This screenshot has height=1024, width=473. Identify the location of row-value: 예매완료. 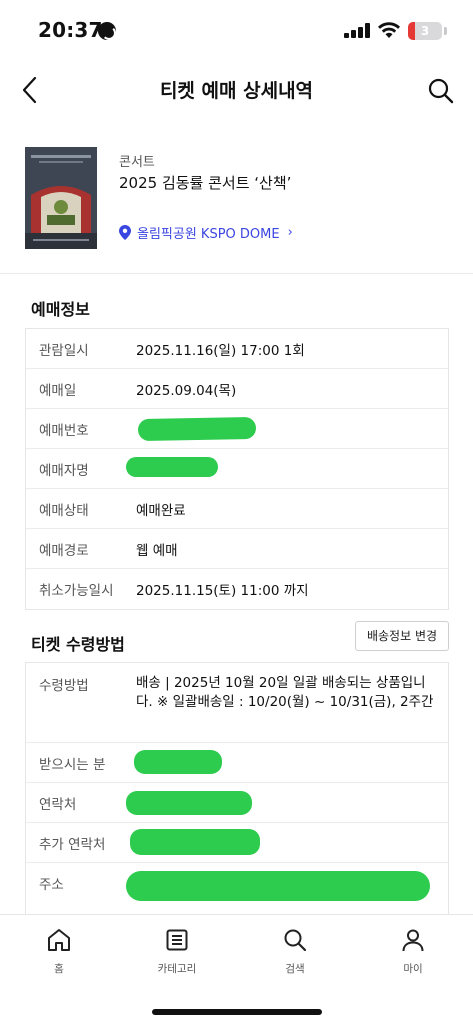
(161, 510).